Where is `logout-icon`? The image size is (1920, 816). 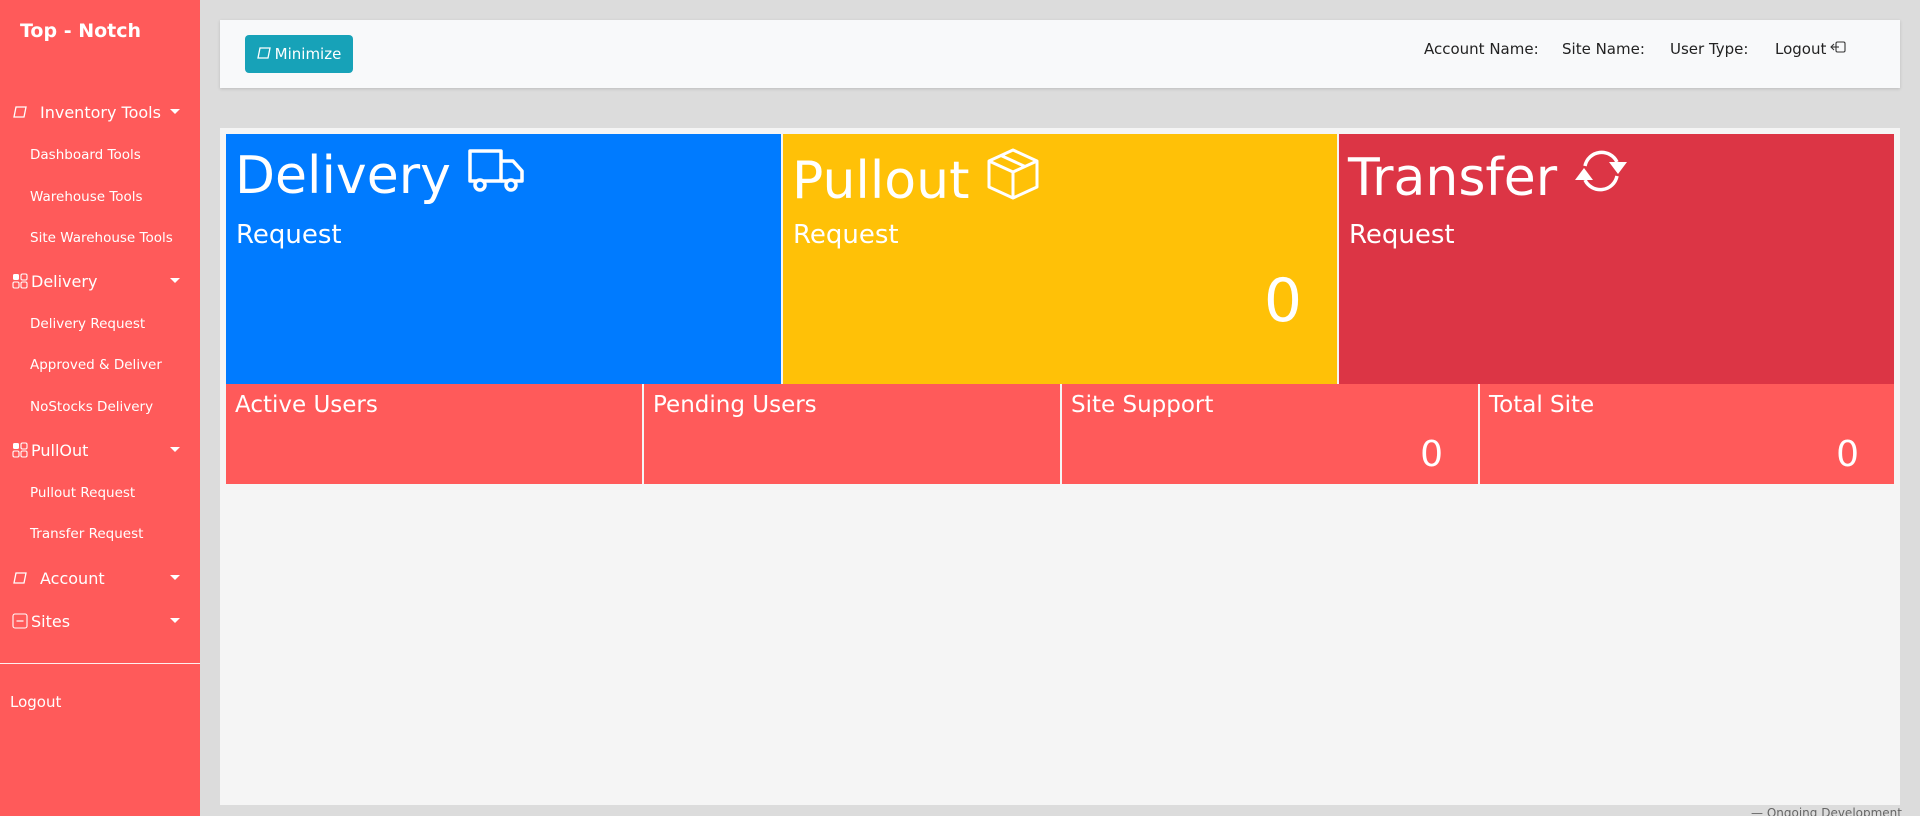 logout-icon is located at coordinates (1838, 49).